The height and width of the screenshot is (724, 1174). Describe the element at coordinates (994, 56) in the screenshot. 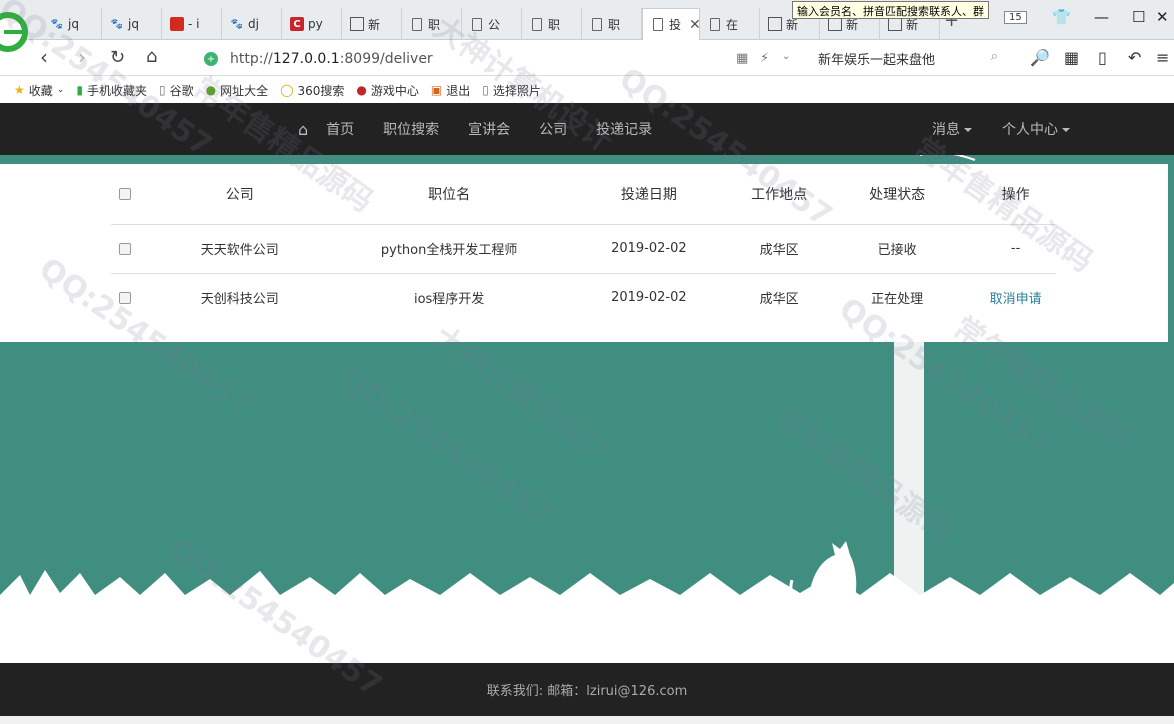

I see `search-icon: ⌕` at that location.